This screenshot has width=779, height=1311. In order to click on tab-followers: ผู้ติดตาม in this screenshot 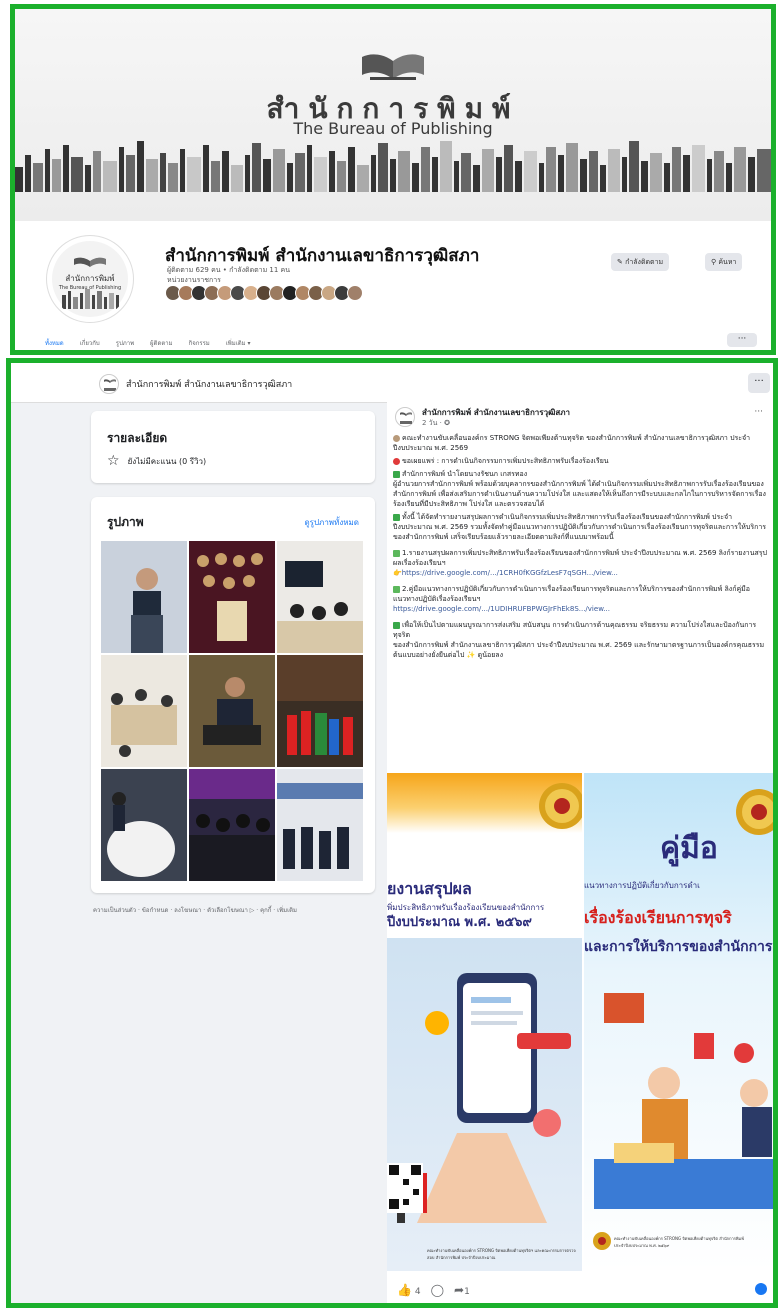, I will do `click(161, 344)`.